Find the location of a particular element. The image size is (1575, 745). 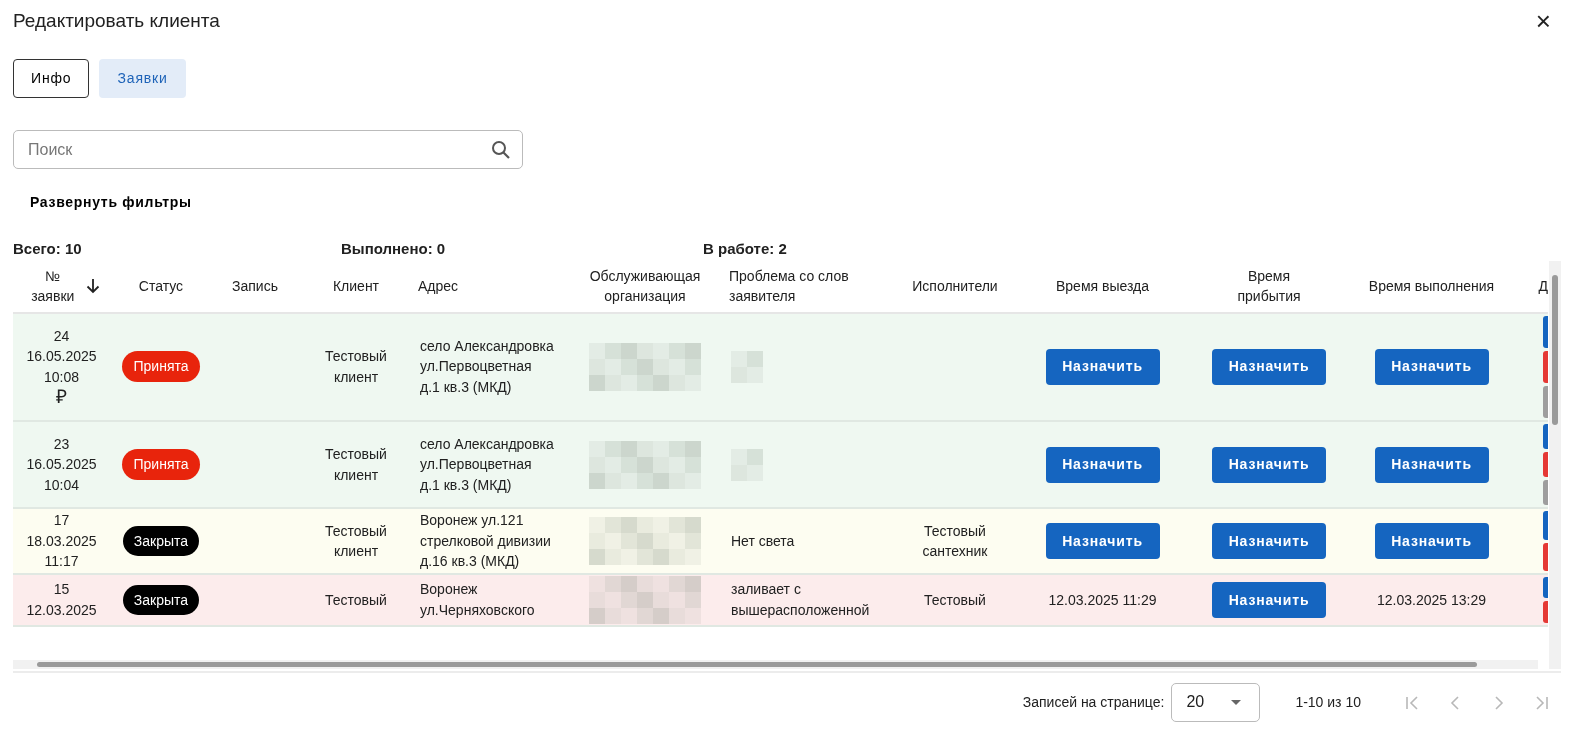

problem-text: заливает с вышерасположенной is located at coordinates (801, 600).